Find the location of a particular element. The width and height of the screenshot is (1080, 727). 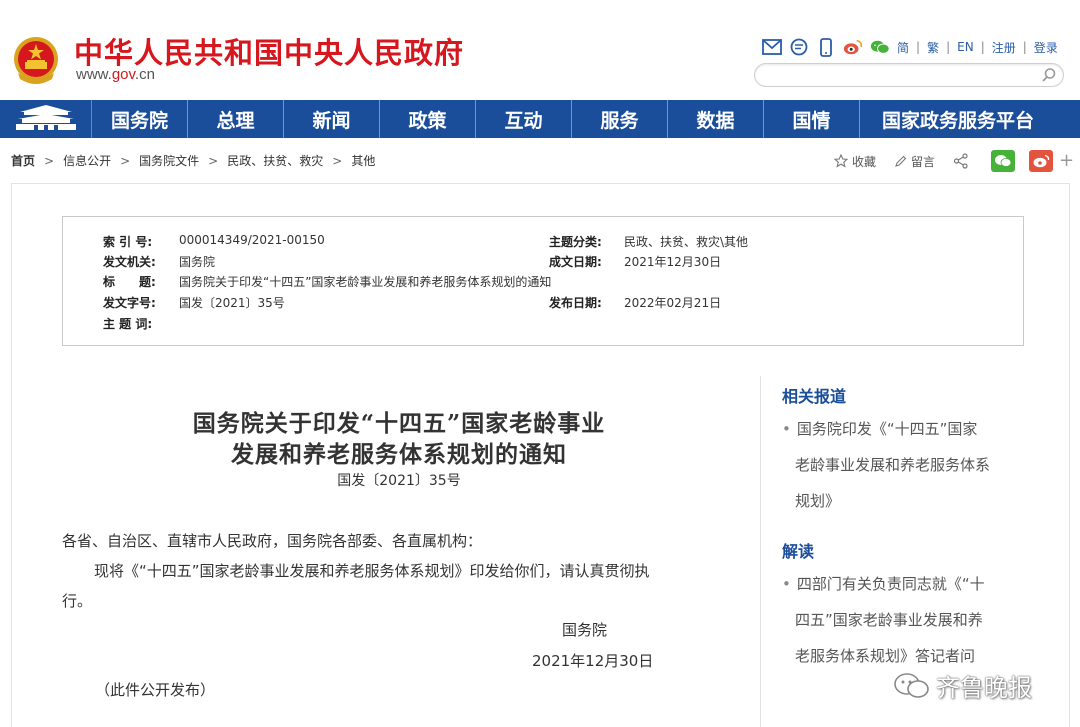

wechat-watermark-icon is located at coordinates (911, 685).